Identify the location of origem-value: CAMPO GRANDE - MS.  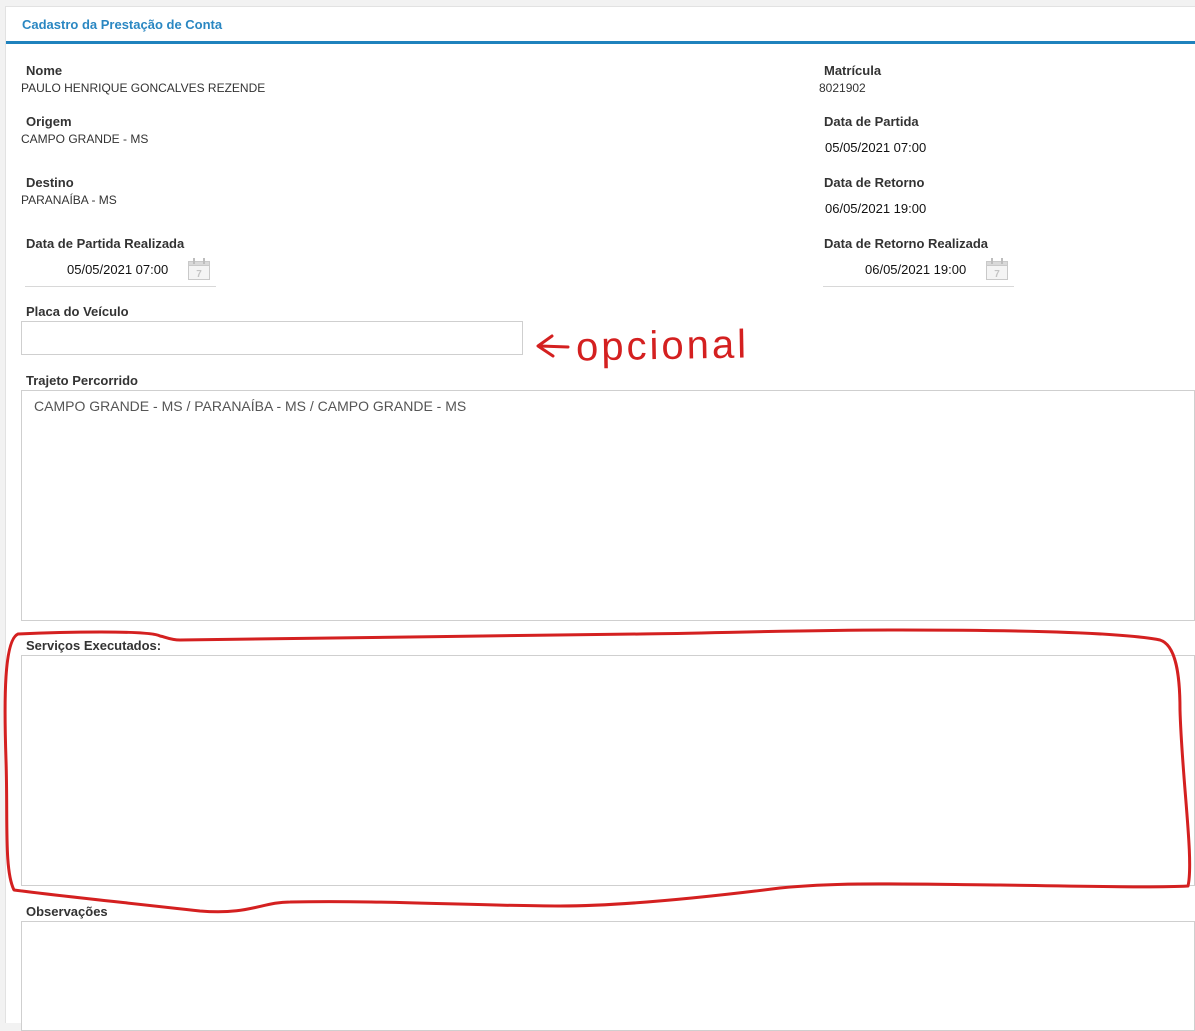
(85, 139).